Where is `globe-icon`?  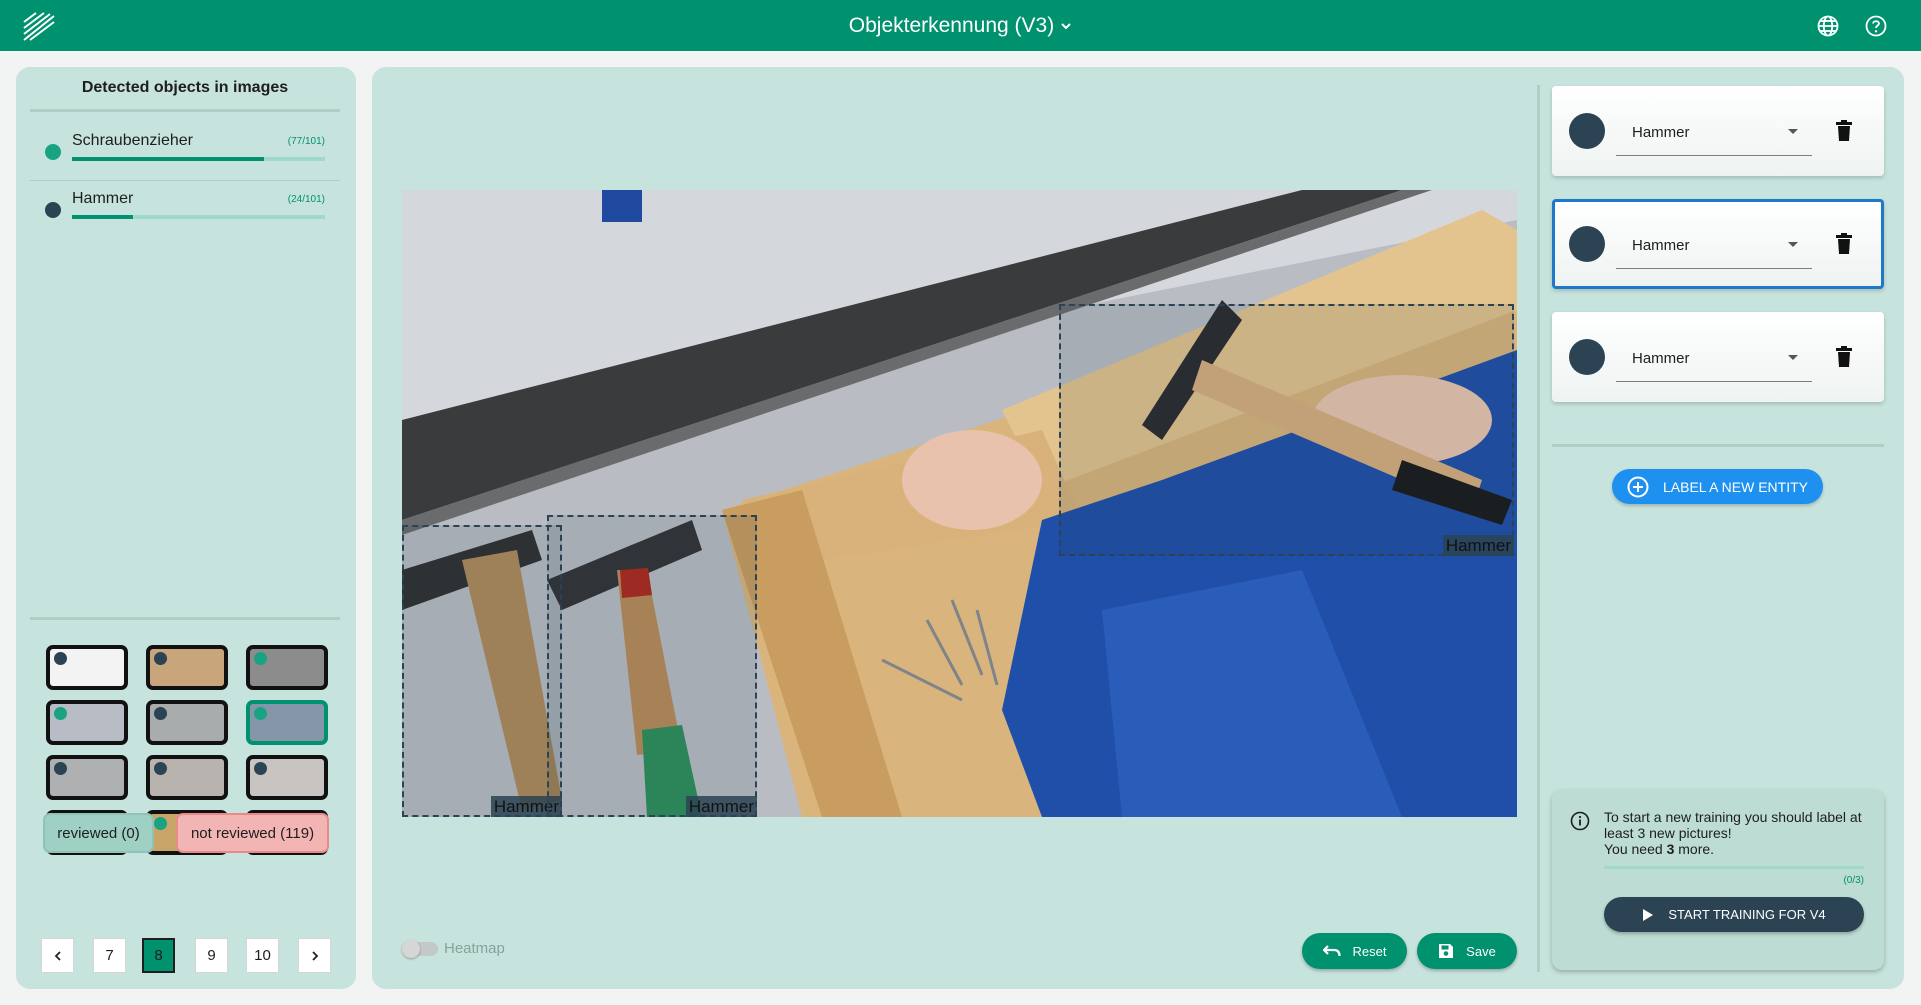 globe-icon is located at coordinates (1828, 26).